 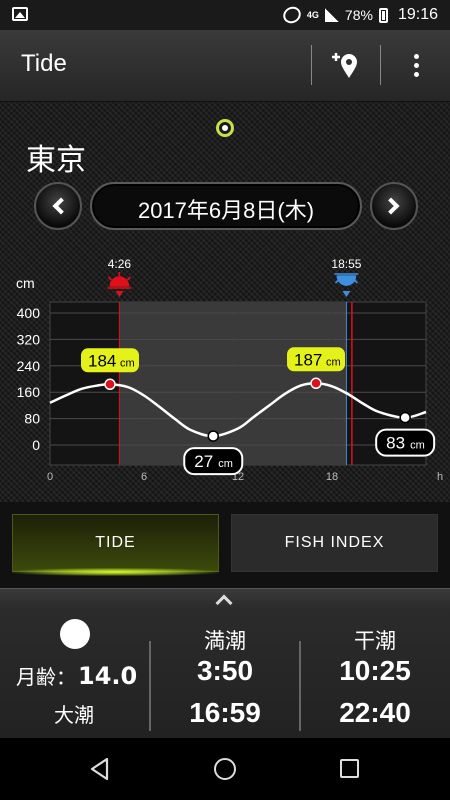 I want to click on tide-type: 大潮, so click(x=74, y=715).